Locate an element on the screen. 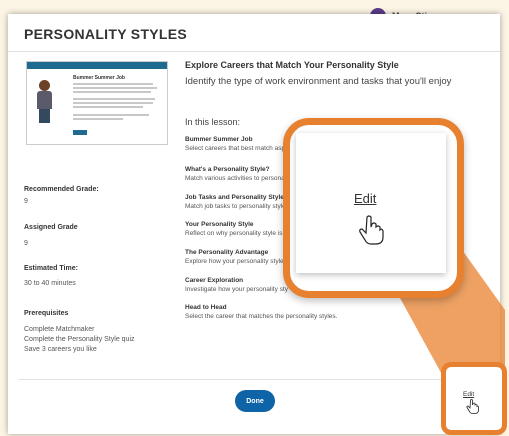  lesson-item-title: Head to Head is located at coordinates (206, 307).